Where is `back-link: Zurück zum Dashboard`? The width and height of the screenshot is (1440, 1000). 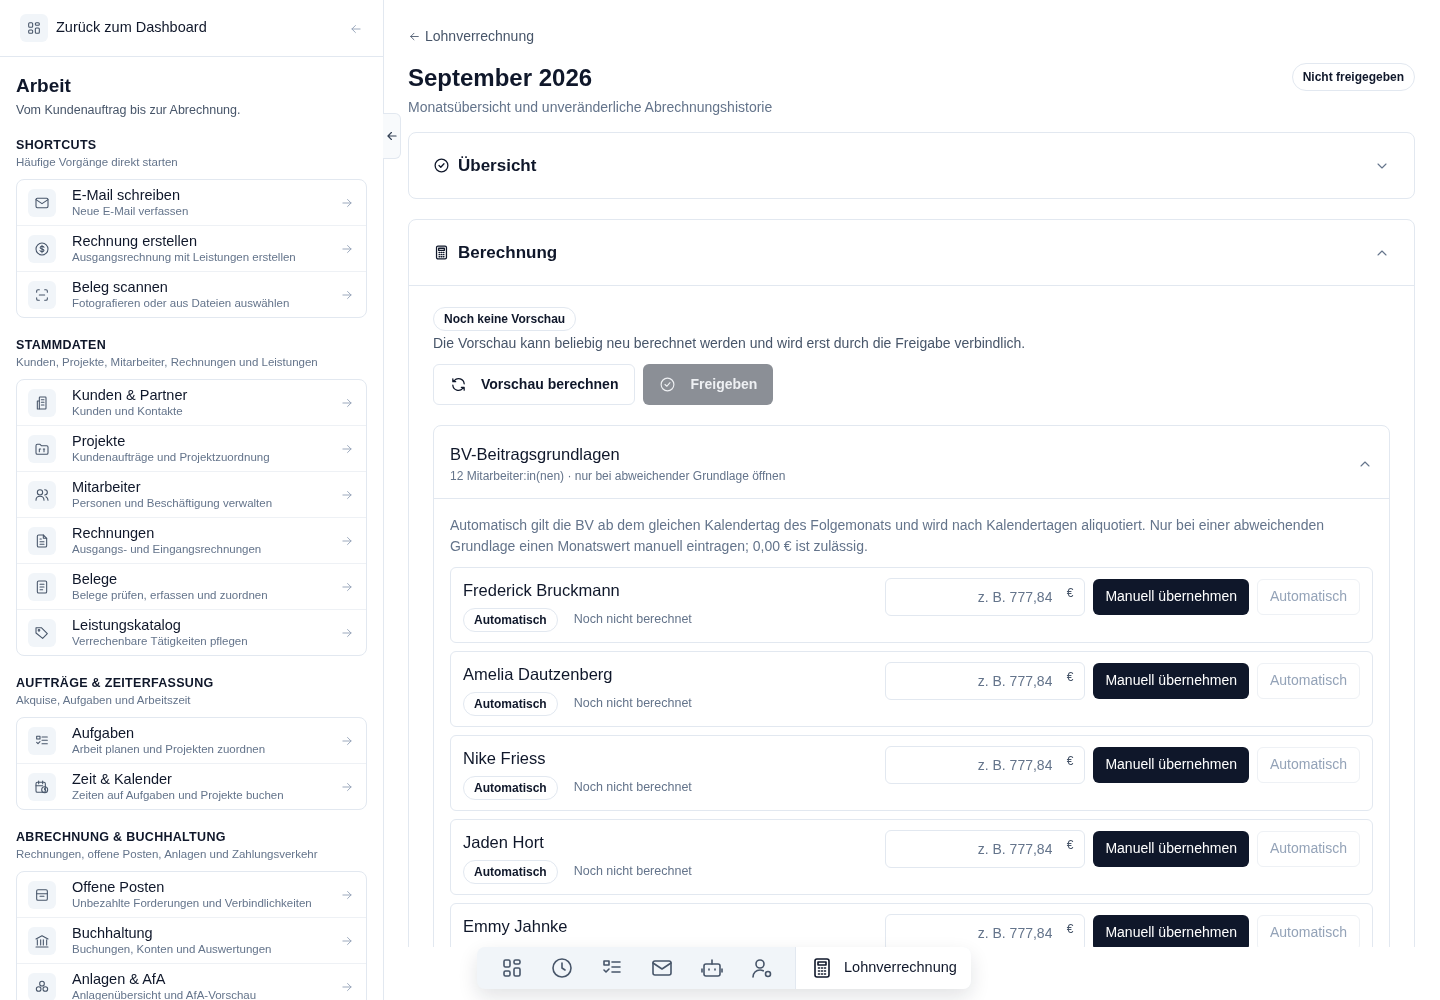
back-link: Zurück zum Dashboard is located at coordinates (184, 28).